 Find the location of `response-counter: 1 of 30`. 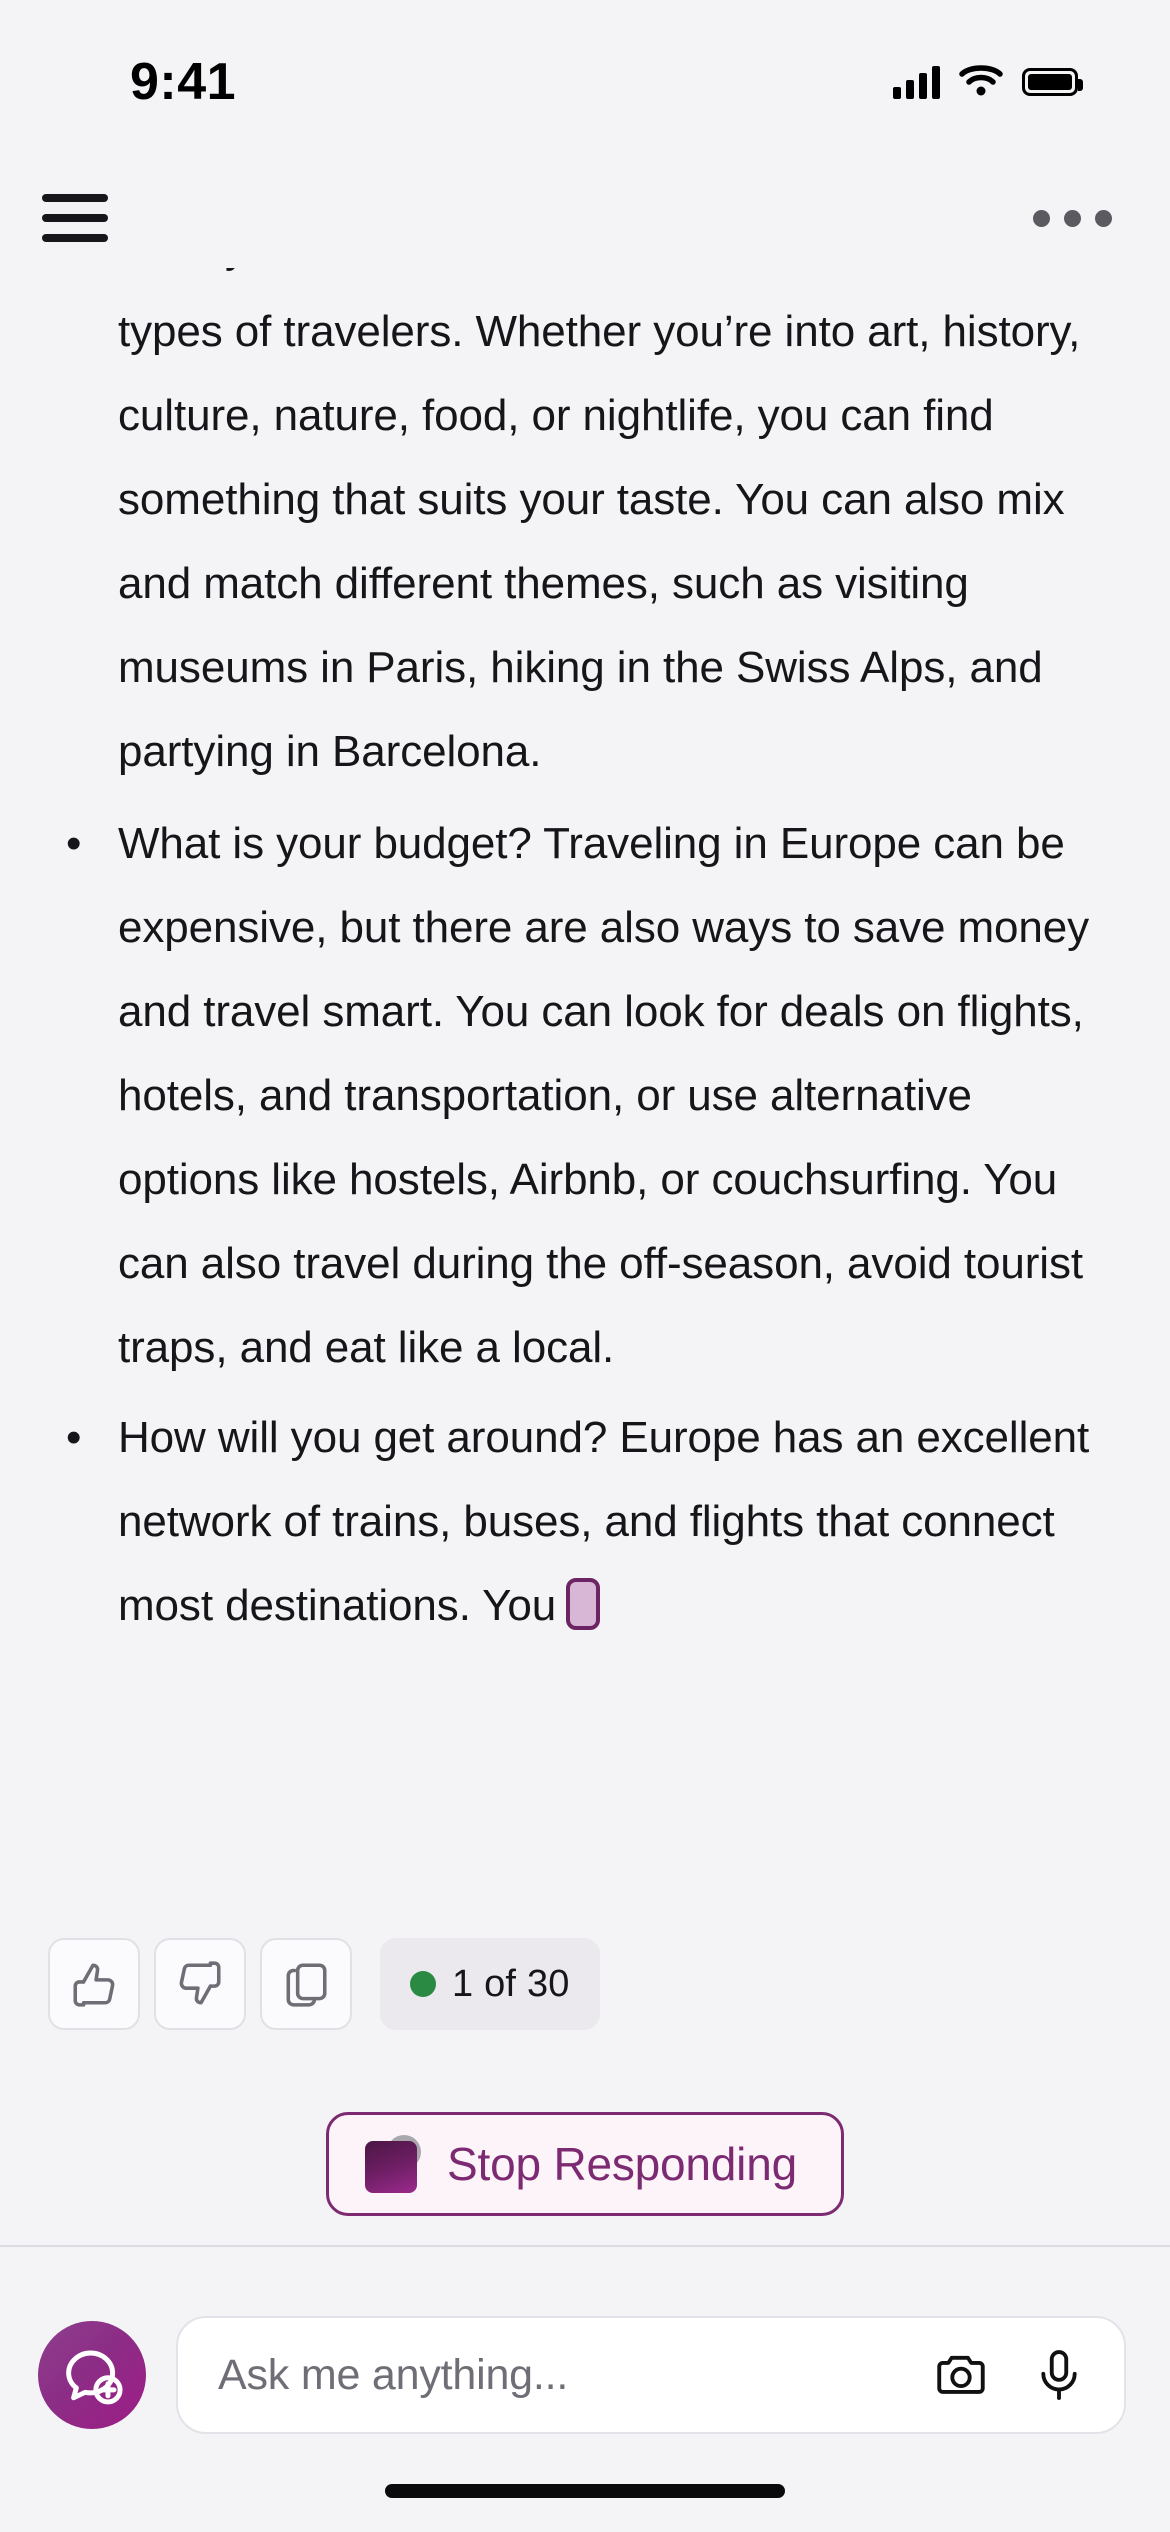

response-counter: 1 of 30 is located at coordinates (490, 1984).